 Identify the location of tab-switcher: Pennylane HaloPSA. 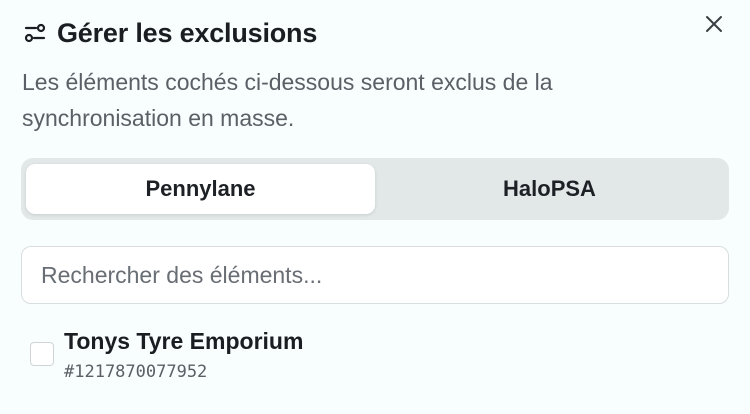
(375, 189).